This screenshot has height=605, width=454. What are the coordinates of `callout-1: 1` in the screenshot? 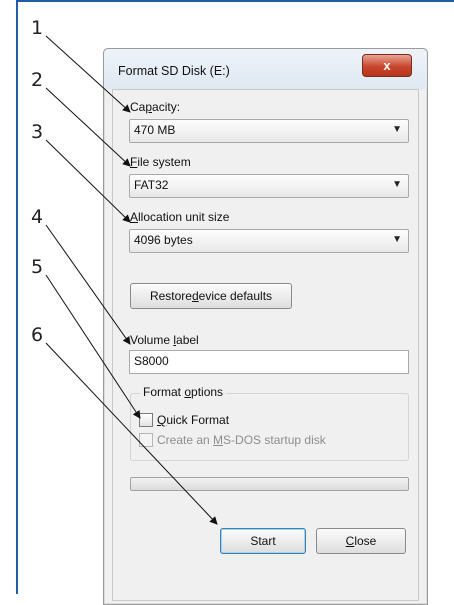 It's located at (37, 28).